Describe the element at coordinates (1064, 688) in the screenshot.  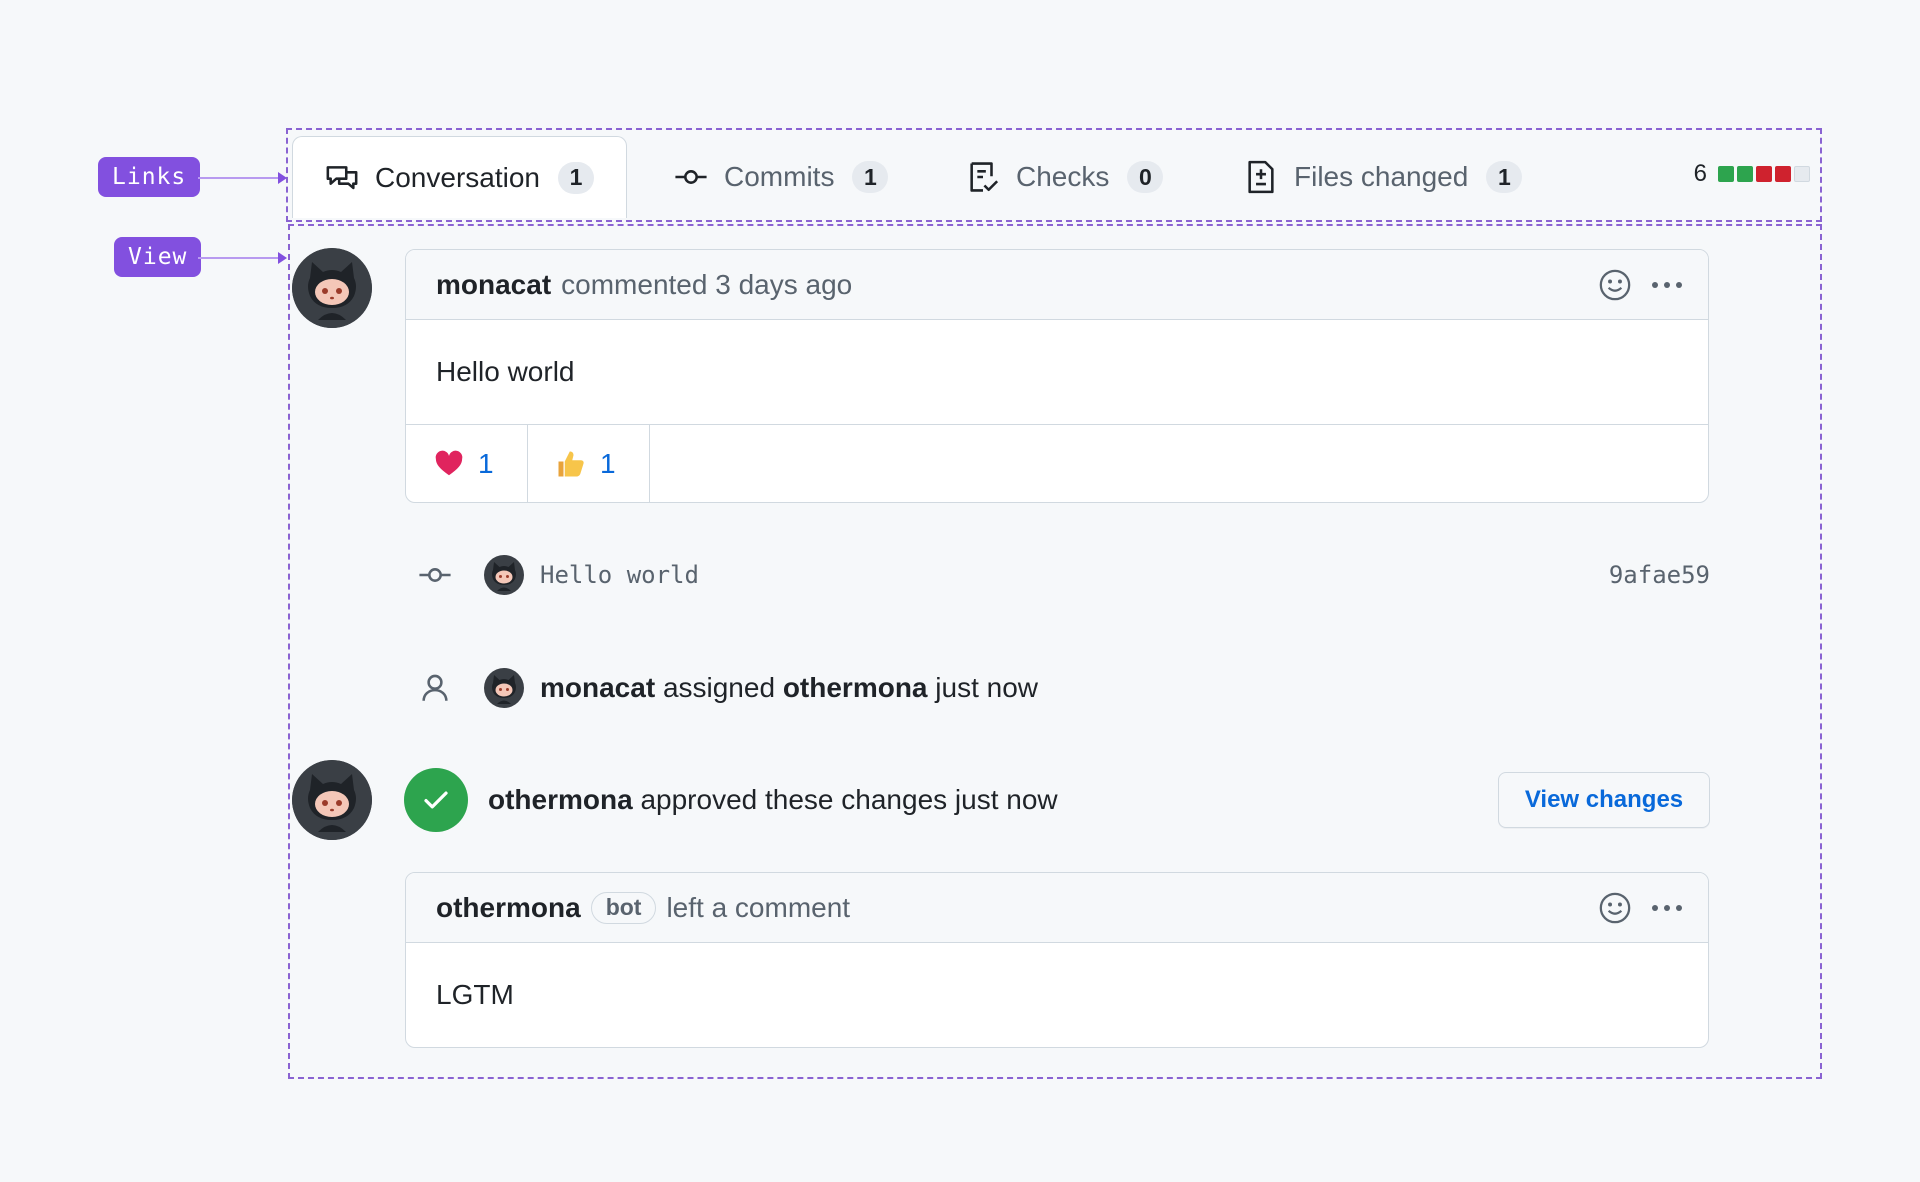
I see `assign-event-row: monacat assigned othermona just now` at that location.